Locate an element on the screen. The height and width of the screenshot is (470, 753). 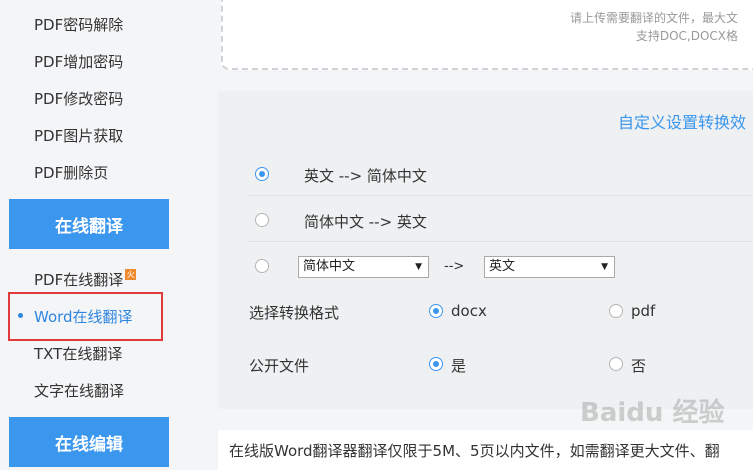
watermark: Baidu 经验 is located at coordinates (652, 413).